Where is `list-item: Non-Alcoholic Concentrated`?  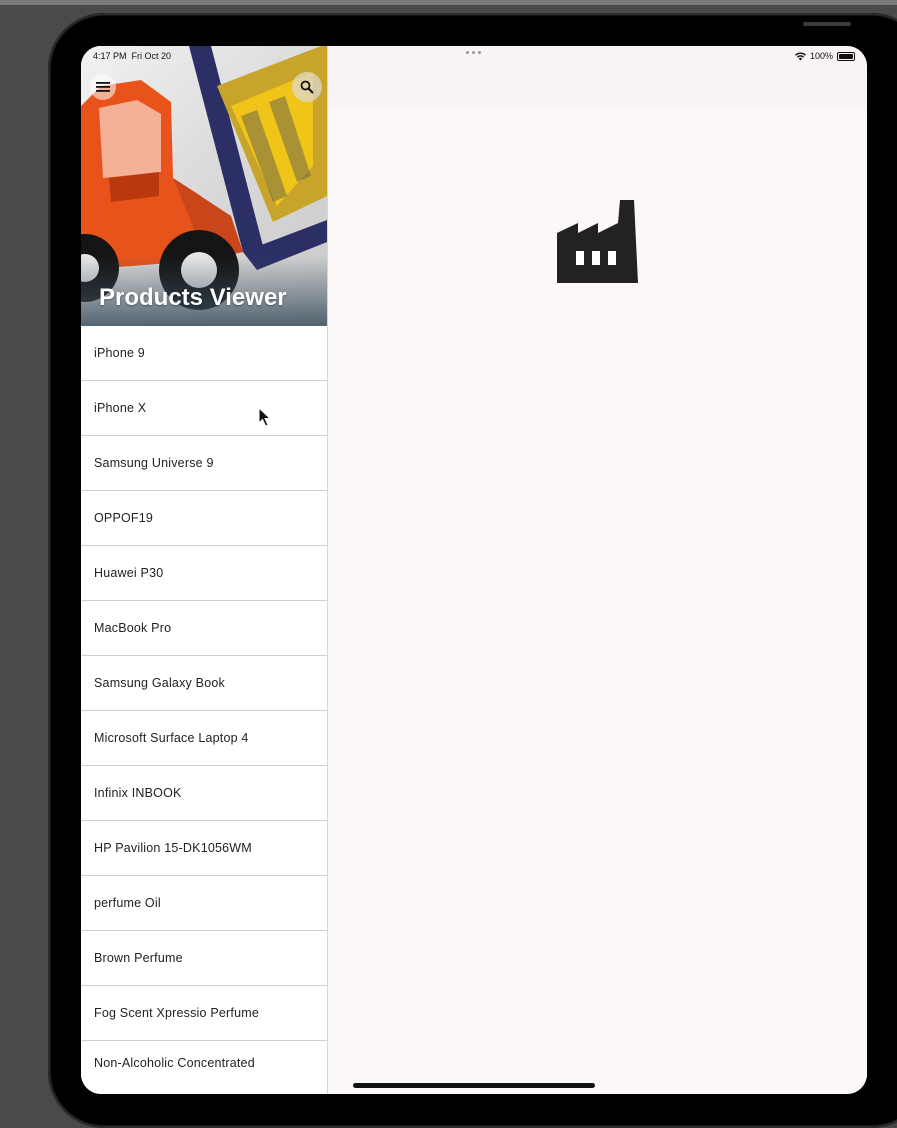 list-item: Non-Alcoholic Concentrated is located at coordinates (204, 1063).